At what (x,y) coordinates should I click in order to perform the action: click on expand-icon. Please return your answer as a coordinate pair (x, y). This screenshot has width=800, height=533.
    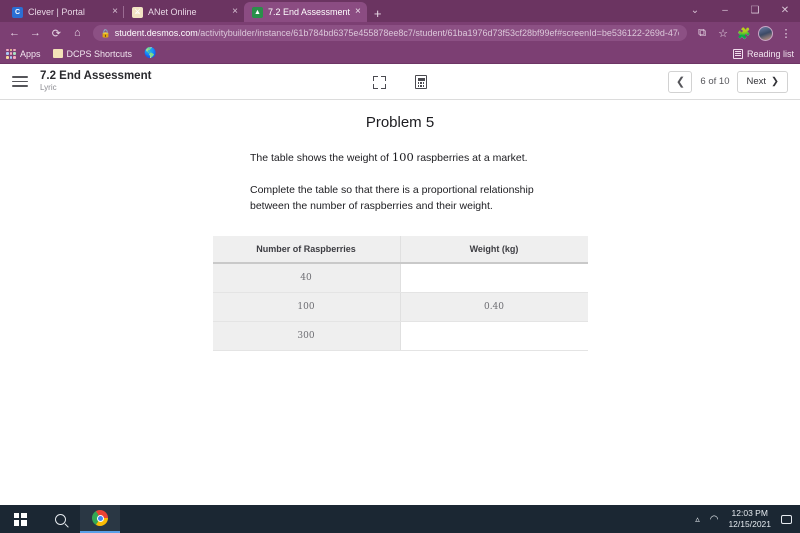
    Looking at the image, I should click on (379, 82).